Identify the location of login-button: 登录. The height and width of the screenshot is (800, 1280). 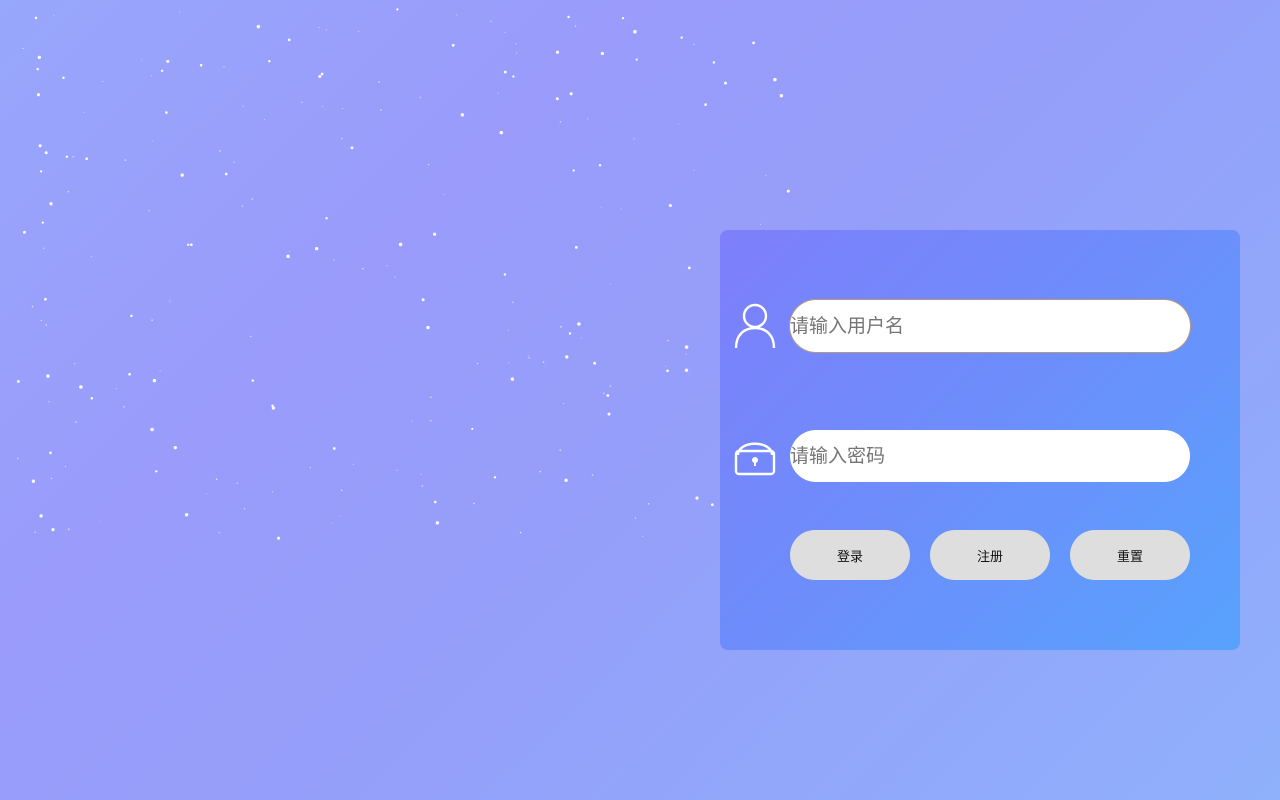
(850, 555).